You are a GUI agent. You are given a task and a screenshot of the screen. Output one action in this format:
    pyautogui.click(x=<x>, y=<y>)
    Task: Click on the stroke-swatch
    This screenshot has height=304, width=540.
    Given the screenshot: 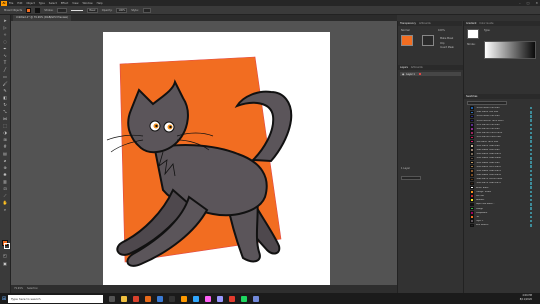 What is the action you would take?
    pyautogui.click(x=7, y=246)
    